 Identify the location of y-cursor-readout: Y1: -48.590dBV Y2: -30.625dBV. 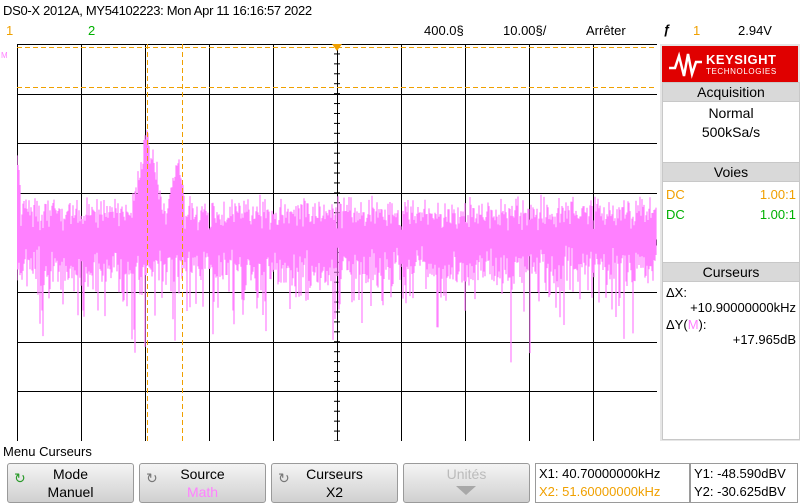
(744, 483).